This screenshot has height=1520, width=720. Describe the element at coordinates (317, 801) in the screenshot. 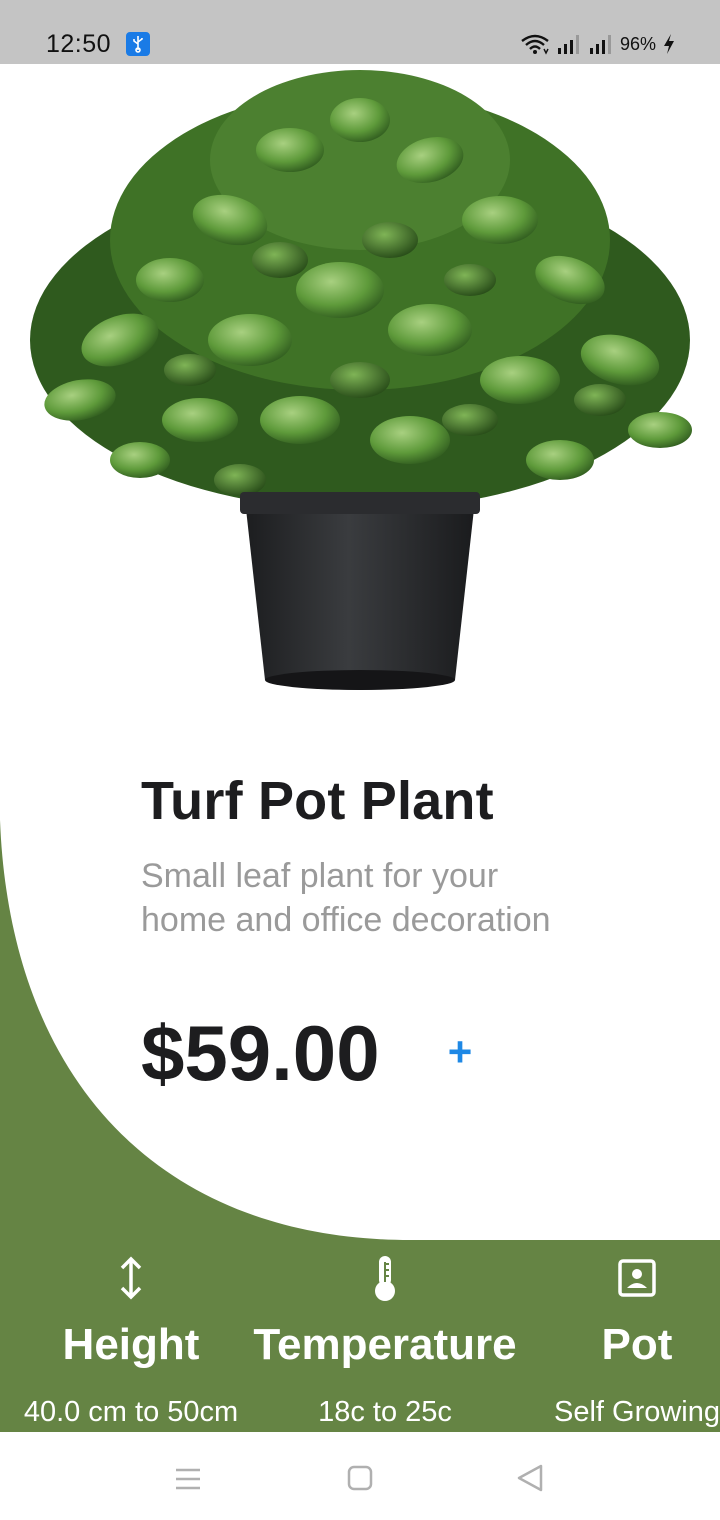

I see `product-title: Turf Pot Plant` at that location.